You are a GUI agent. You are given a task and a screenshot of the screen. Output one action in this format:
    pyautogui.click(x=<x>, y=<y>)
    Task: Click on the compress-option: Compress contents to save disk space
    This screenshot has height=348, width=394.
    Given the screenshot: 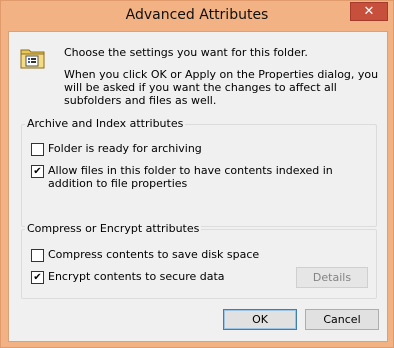 What is the action you would take?
    pyautogui.click(x=145, y=255)
    